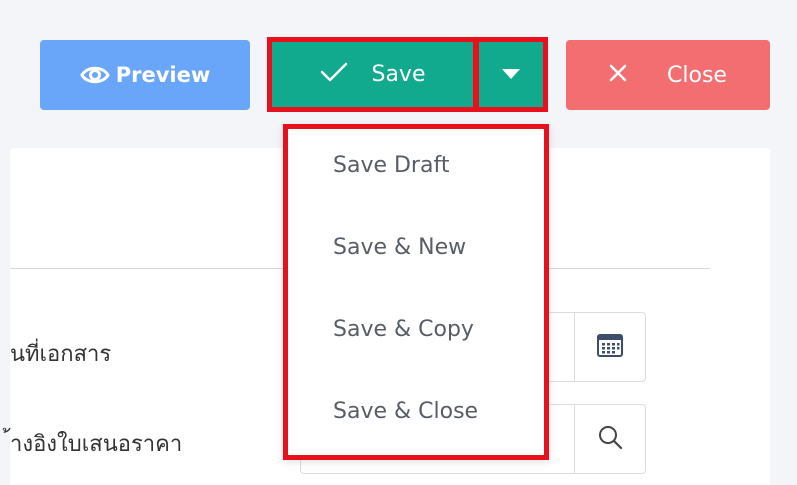 The image size is (797, 485). Describe the element at coordinates (163, 75) in the screenshot. I see `preview-label: Preview` at that location.